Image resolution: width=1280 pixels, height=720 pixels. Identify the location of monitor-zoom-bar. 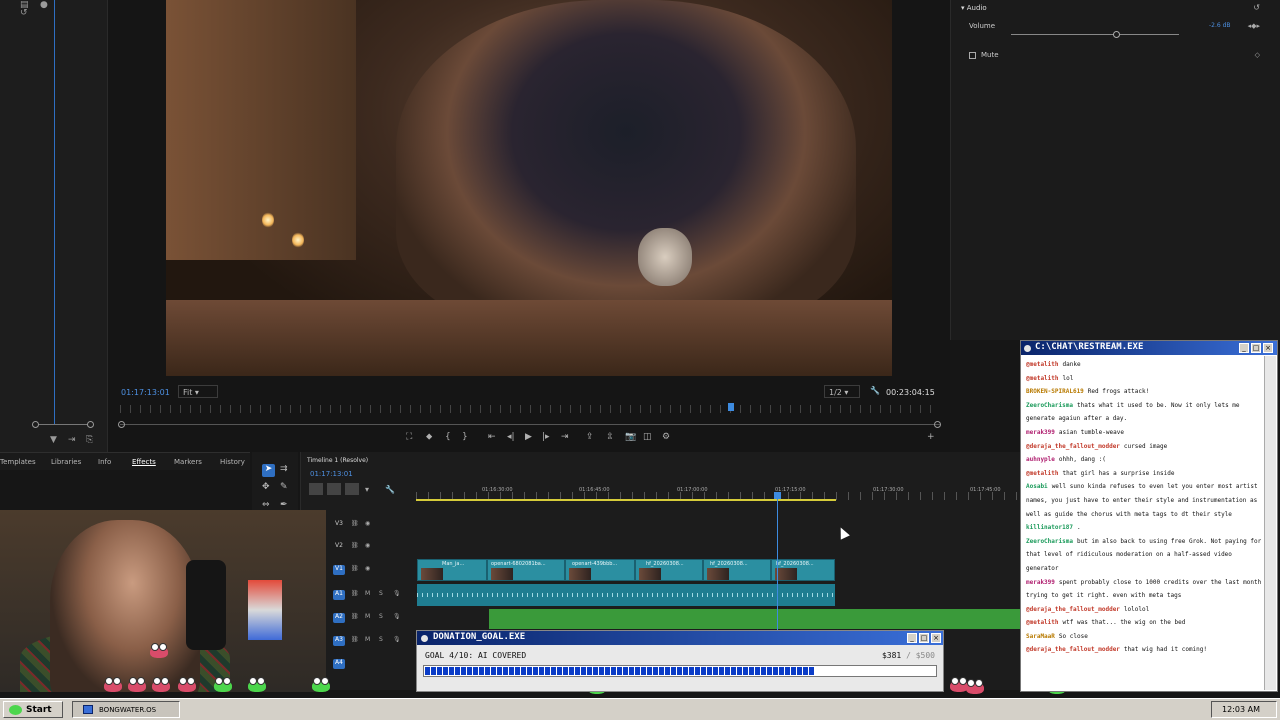
(530, 424).